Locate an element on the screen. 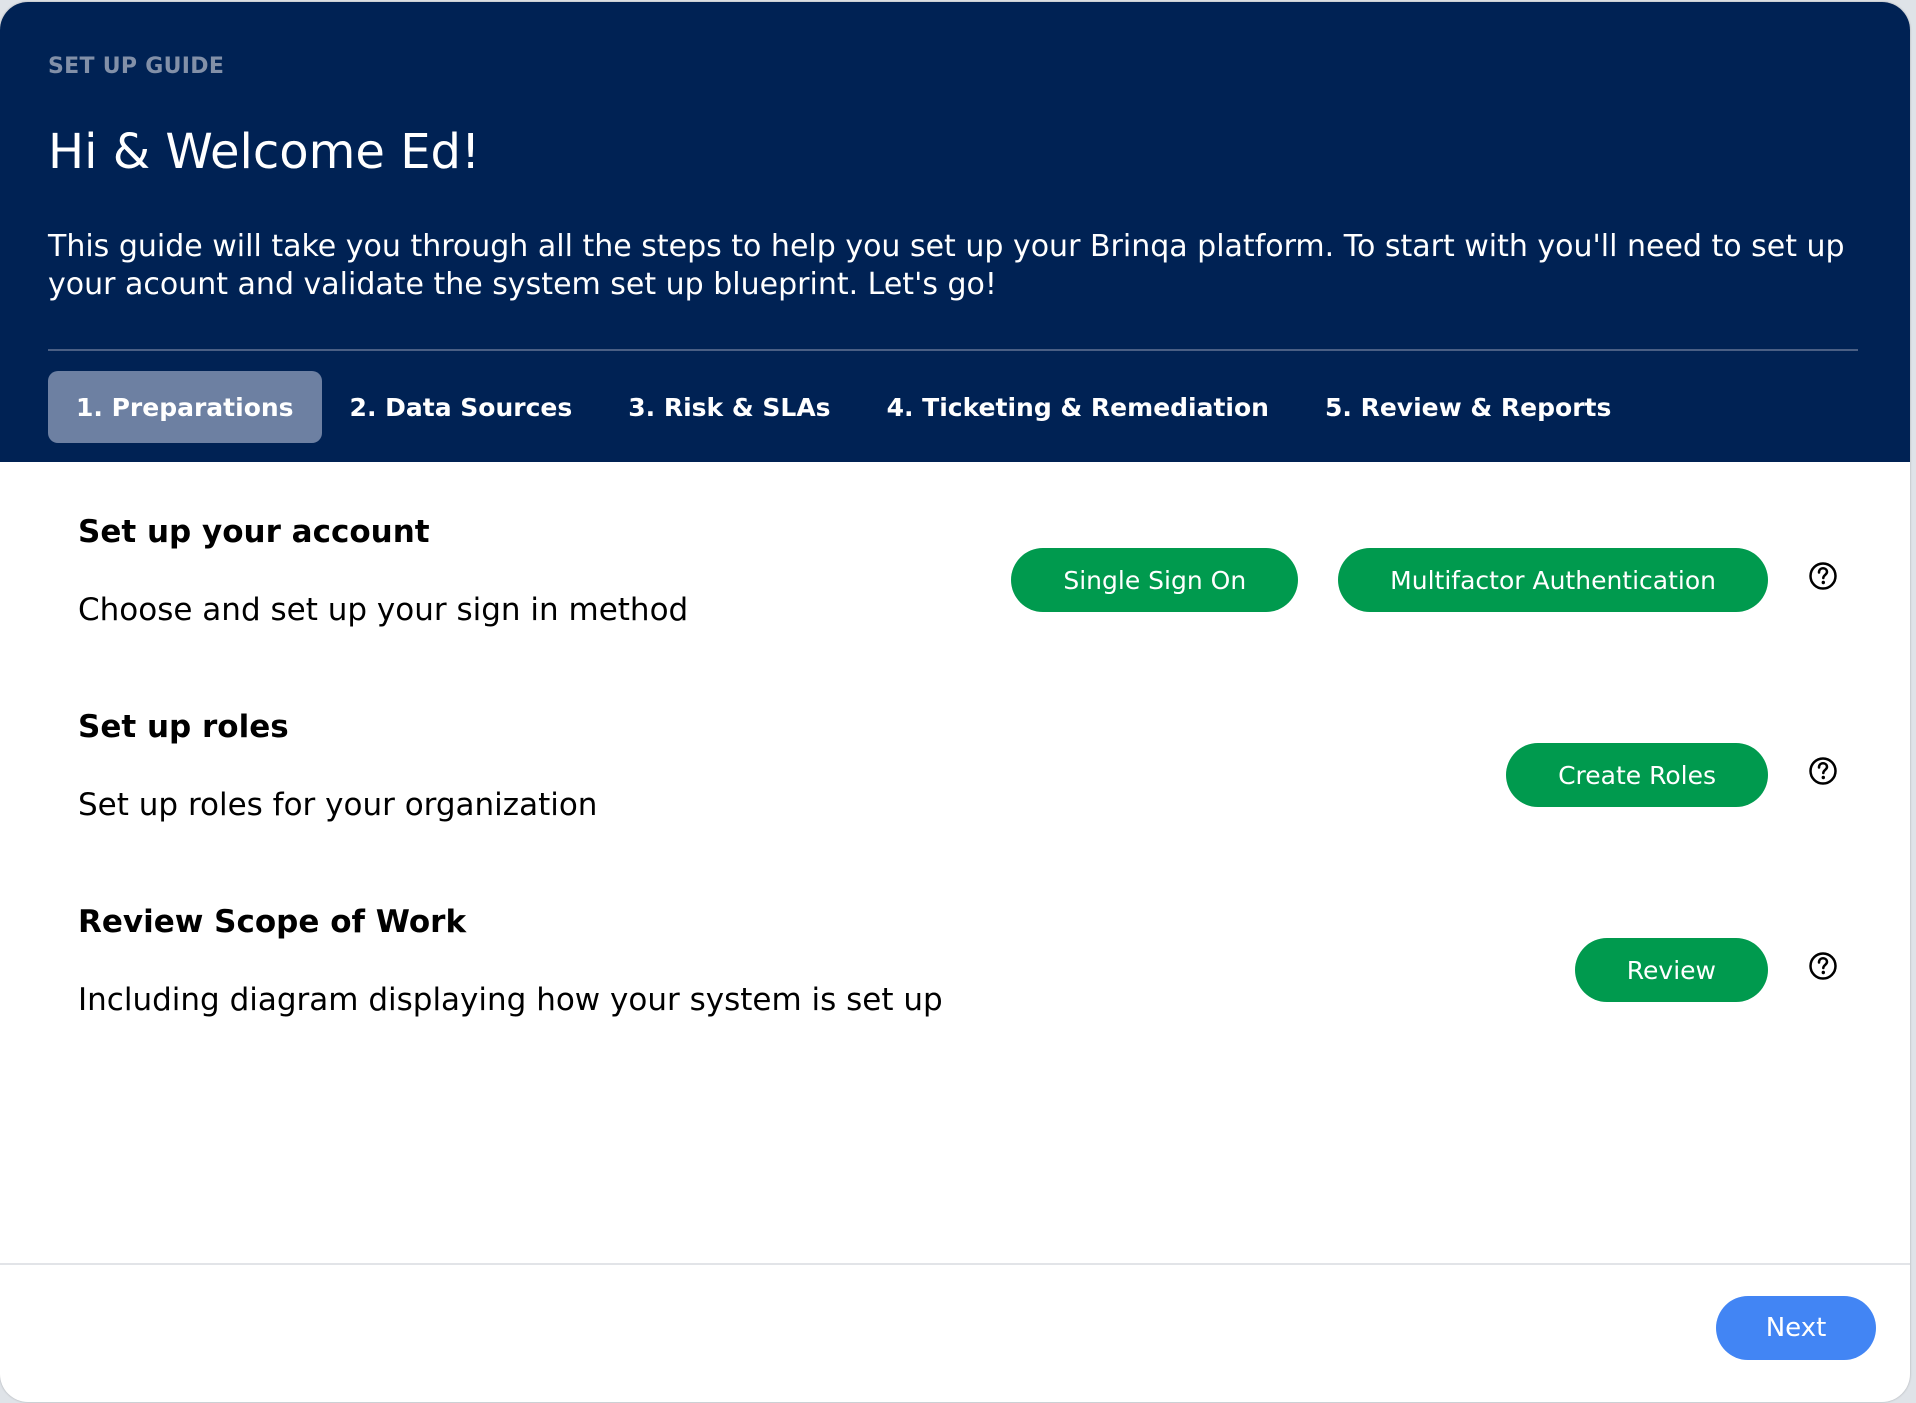 Image resolution: width=1916 pixels, height=1403 pixels. section-description: Choose and set up your sign in method is located at coordinates (383, 610).